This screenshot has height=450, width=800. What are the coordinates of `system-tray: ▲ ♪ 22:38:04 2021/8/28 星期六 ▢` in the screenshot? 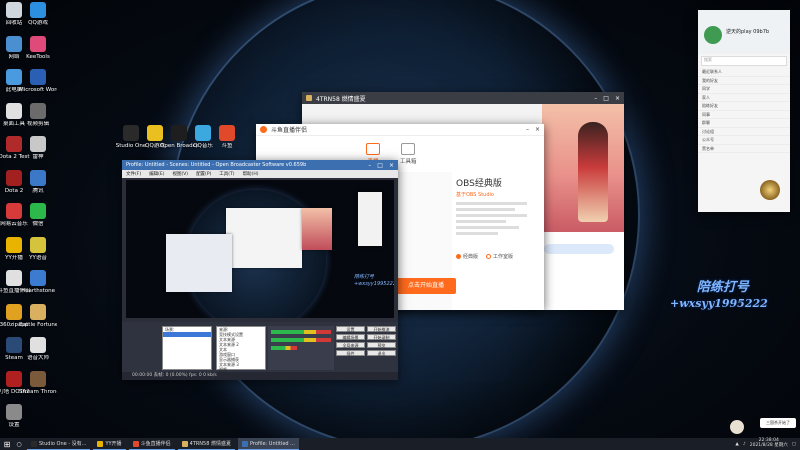 It's located at (767, 443).